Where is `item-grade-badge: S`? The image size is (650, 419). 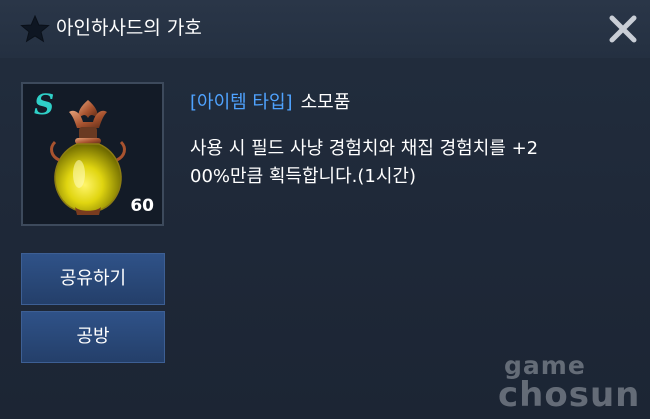 item-grade-badge: S is located at coordinates (44, 104).